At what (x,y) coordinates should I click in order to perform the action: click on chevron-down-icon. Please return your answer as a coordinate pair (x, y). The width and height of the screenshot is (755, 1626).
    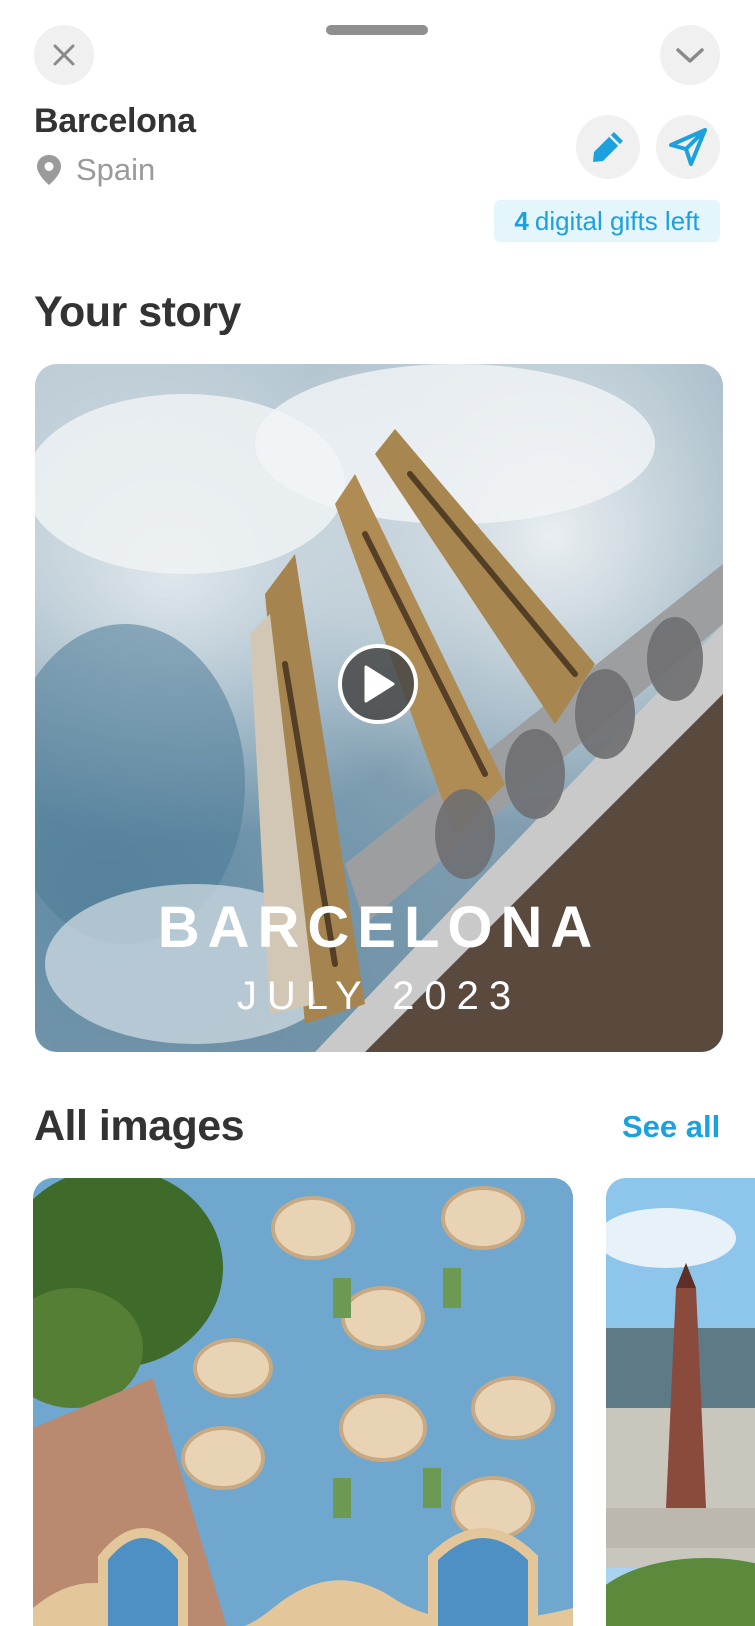
    Looking at the image, I should click on (690, 55).